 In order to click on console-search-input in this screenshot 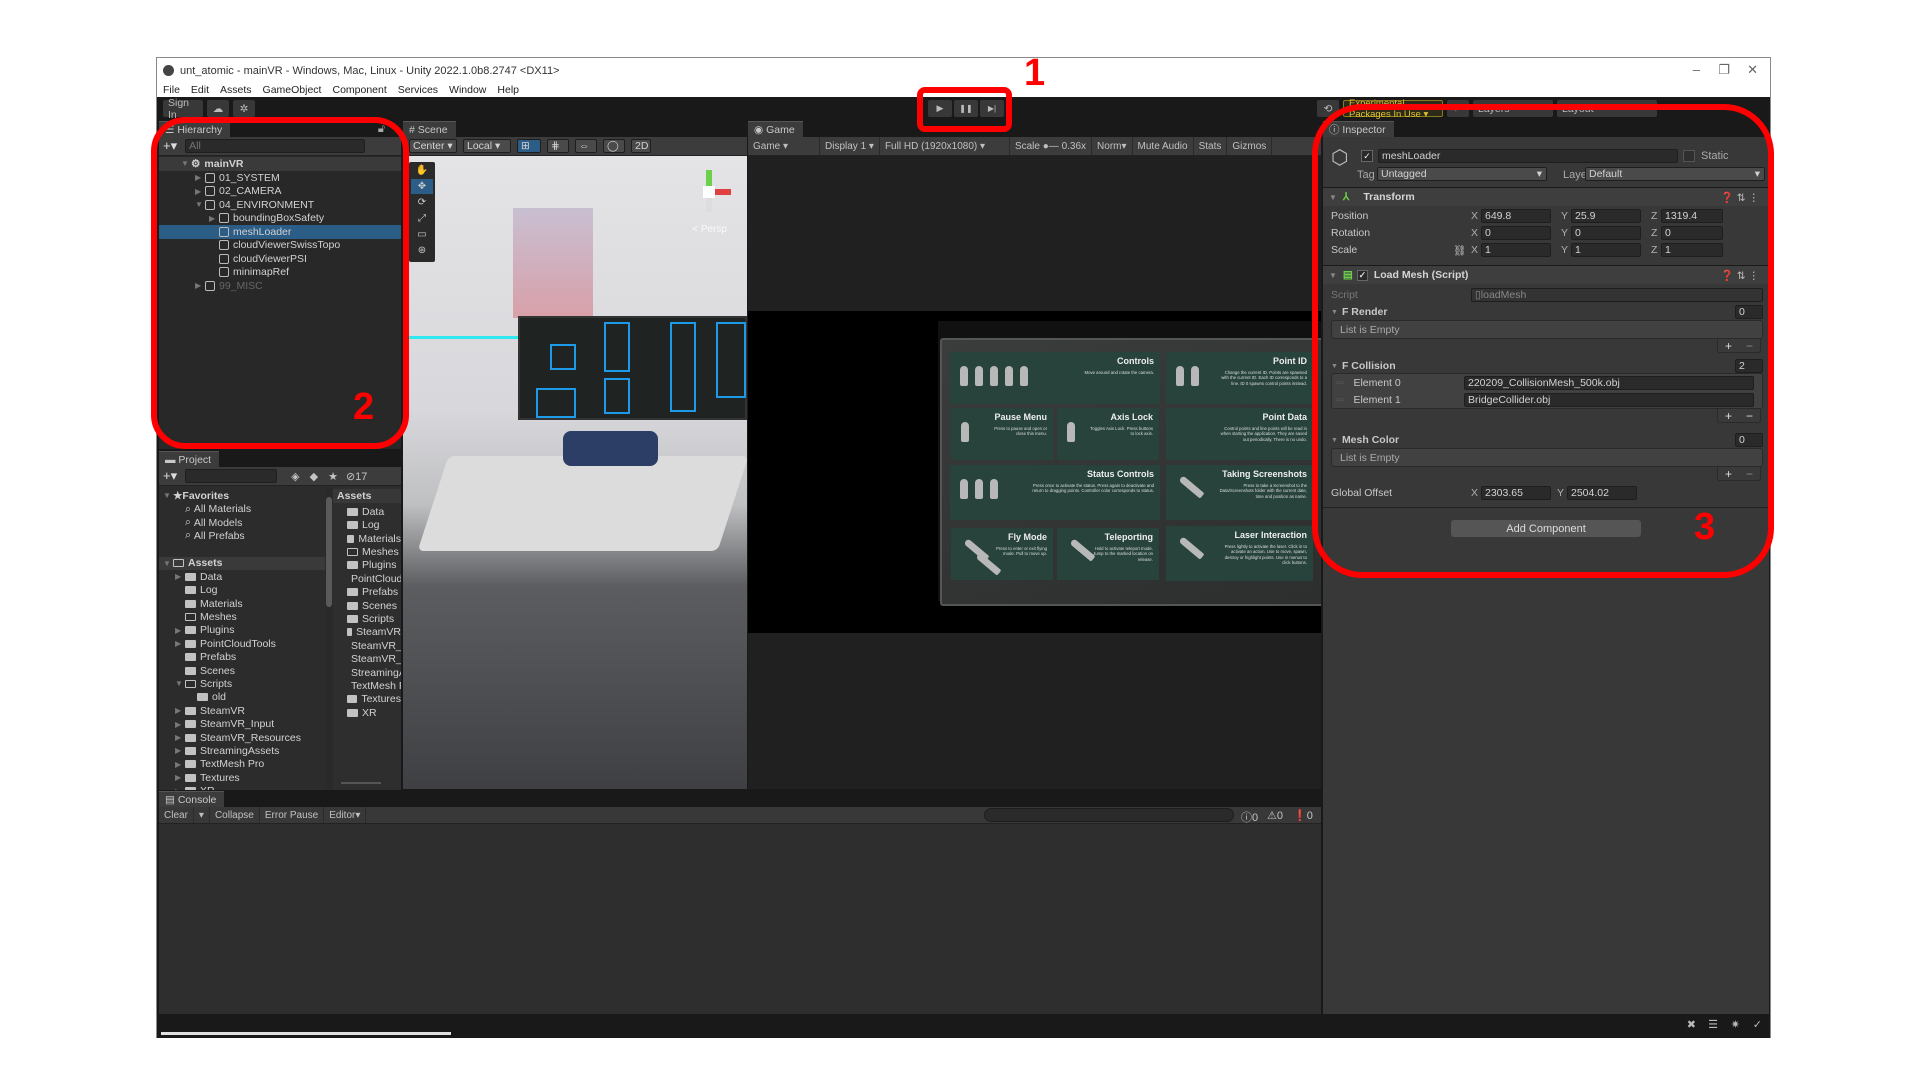, I will do `click(1109, 815)`.